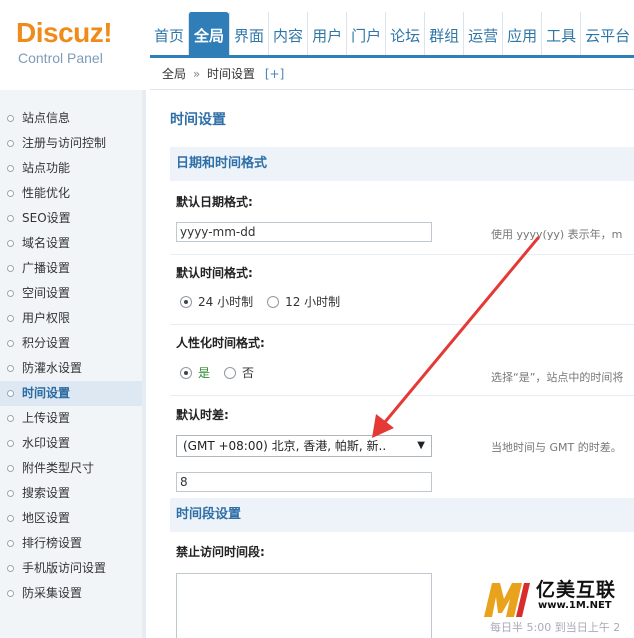 The height and width of the screenshot is (638, 634). What do you see at coordinates (64, 32) in the screenshot?
I see `logo-main-text: Discuz!` at bounding box center [64, 32].